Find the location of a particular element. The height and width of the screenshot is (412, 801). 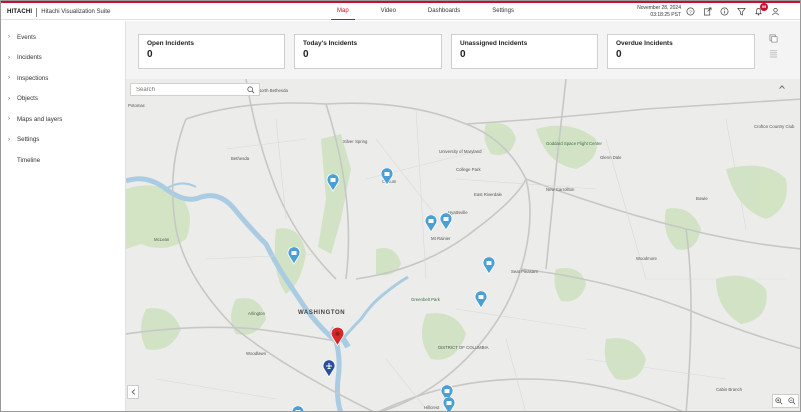

chevron-left-icon is located at coordinates (133, 392).